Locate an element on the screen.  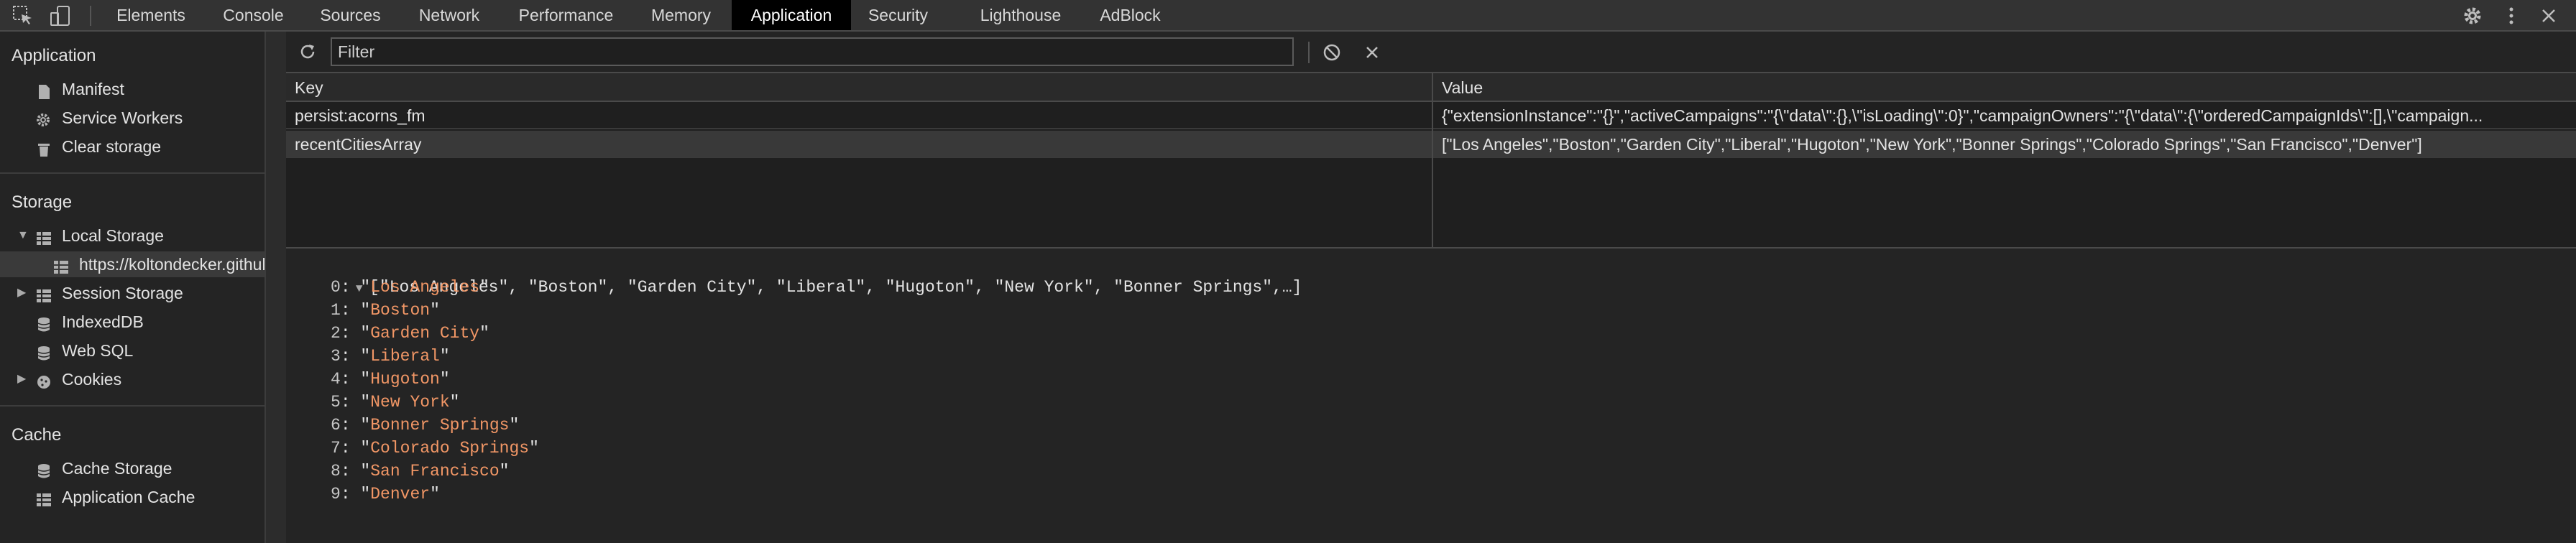
close-icon is located at coordinates (2548, 15).